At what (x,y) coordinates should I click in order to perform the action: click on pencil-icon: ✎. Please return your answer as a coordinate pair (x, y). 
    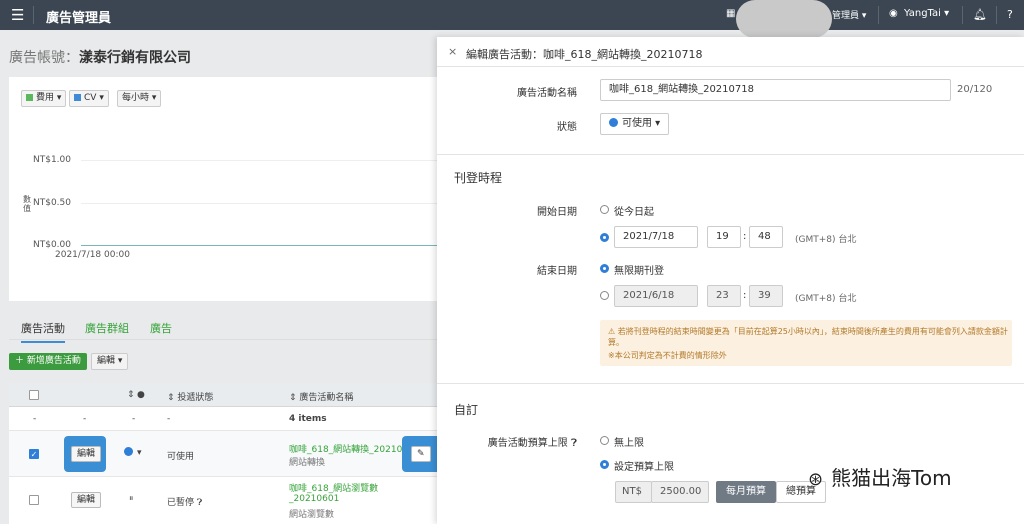
    Looking at the image, I should click on (421, 454).